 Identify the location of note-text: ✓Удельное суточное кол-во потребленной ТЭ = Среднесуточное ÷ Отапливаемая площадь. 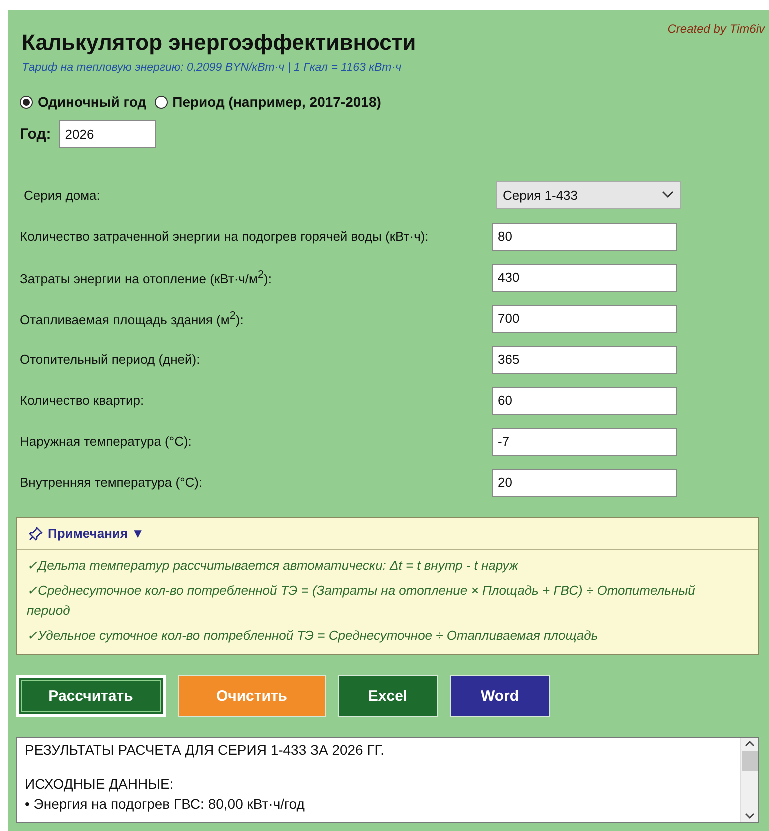
(313, 636).